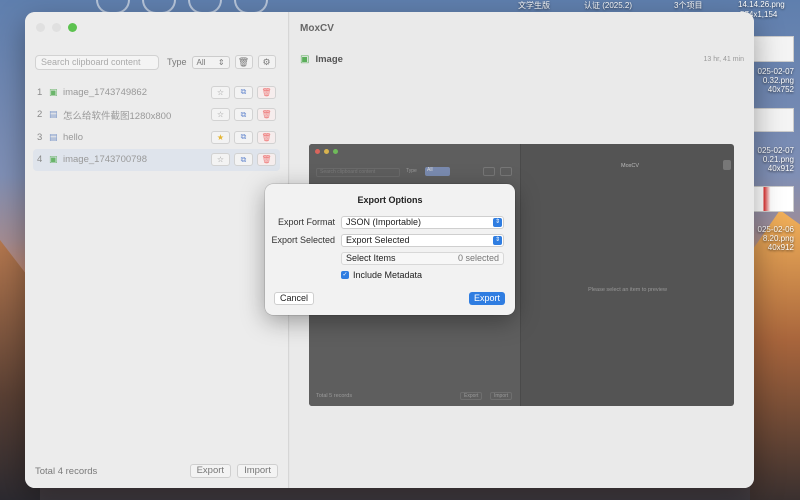  What do you see at coordinates (105, 92) in the screenshot?
I see `item-label: image_1743749862` at bounding box center [105, 92].